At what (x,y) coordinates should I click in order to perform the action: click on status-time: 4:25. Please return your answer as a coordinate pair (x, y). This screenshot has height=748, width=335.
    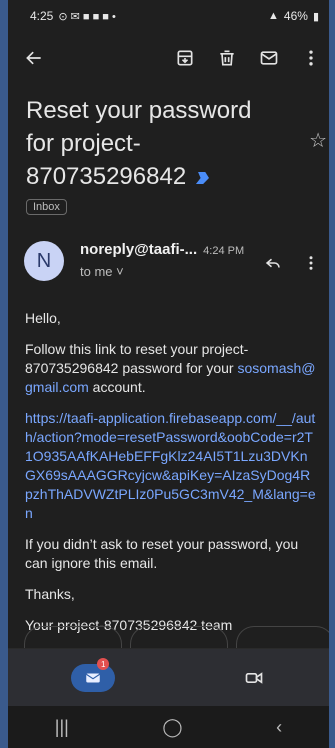
    Looking at the image, I should click on (42, 16).